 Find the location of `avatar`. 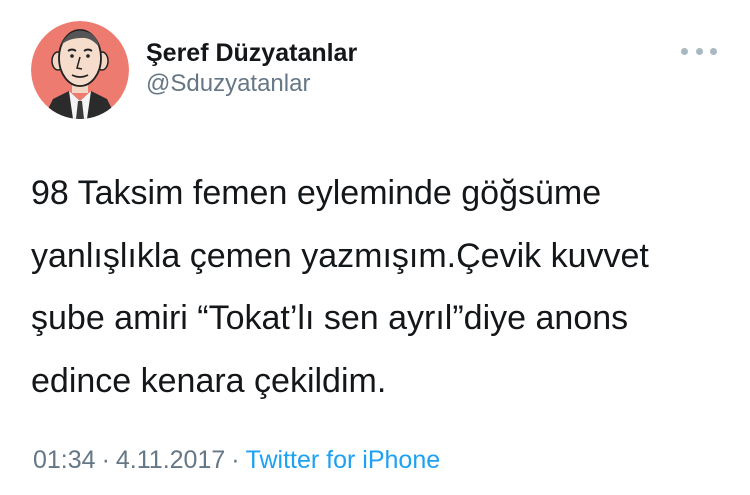

avatar is located at coordinates (80, 70).